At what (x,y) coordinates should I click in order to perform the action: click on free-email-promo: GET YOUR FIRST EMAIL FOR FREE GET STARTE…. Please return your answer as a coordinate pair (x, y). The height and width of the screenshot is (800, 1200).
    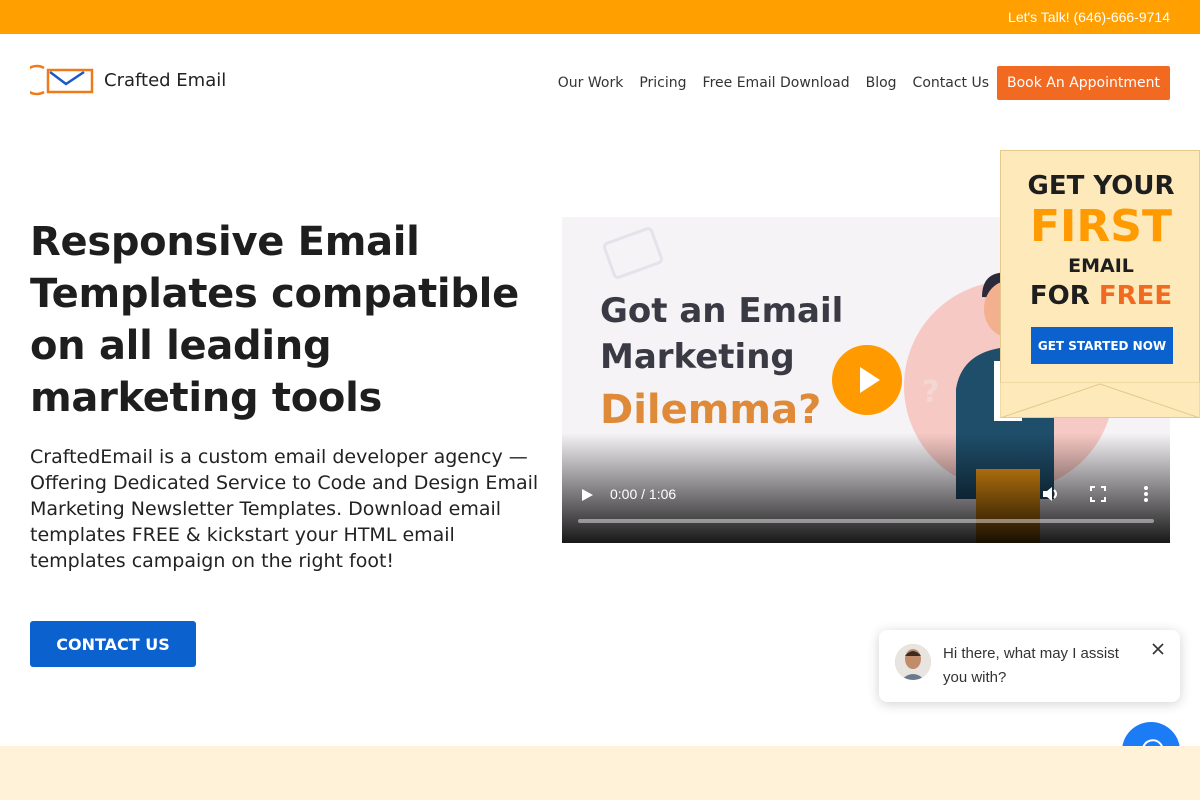
    Looking at the image, I should click on (1100, 284).